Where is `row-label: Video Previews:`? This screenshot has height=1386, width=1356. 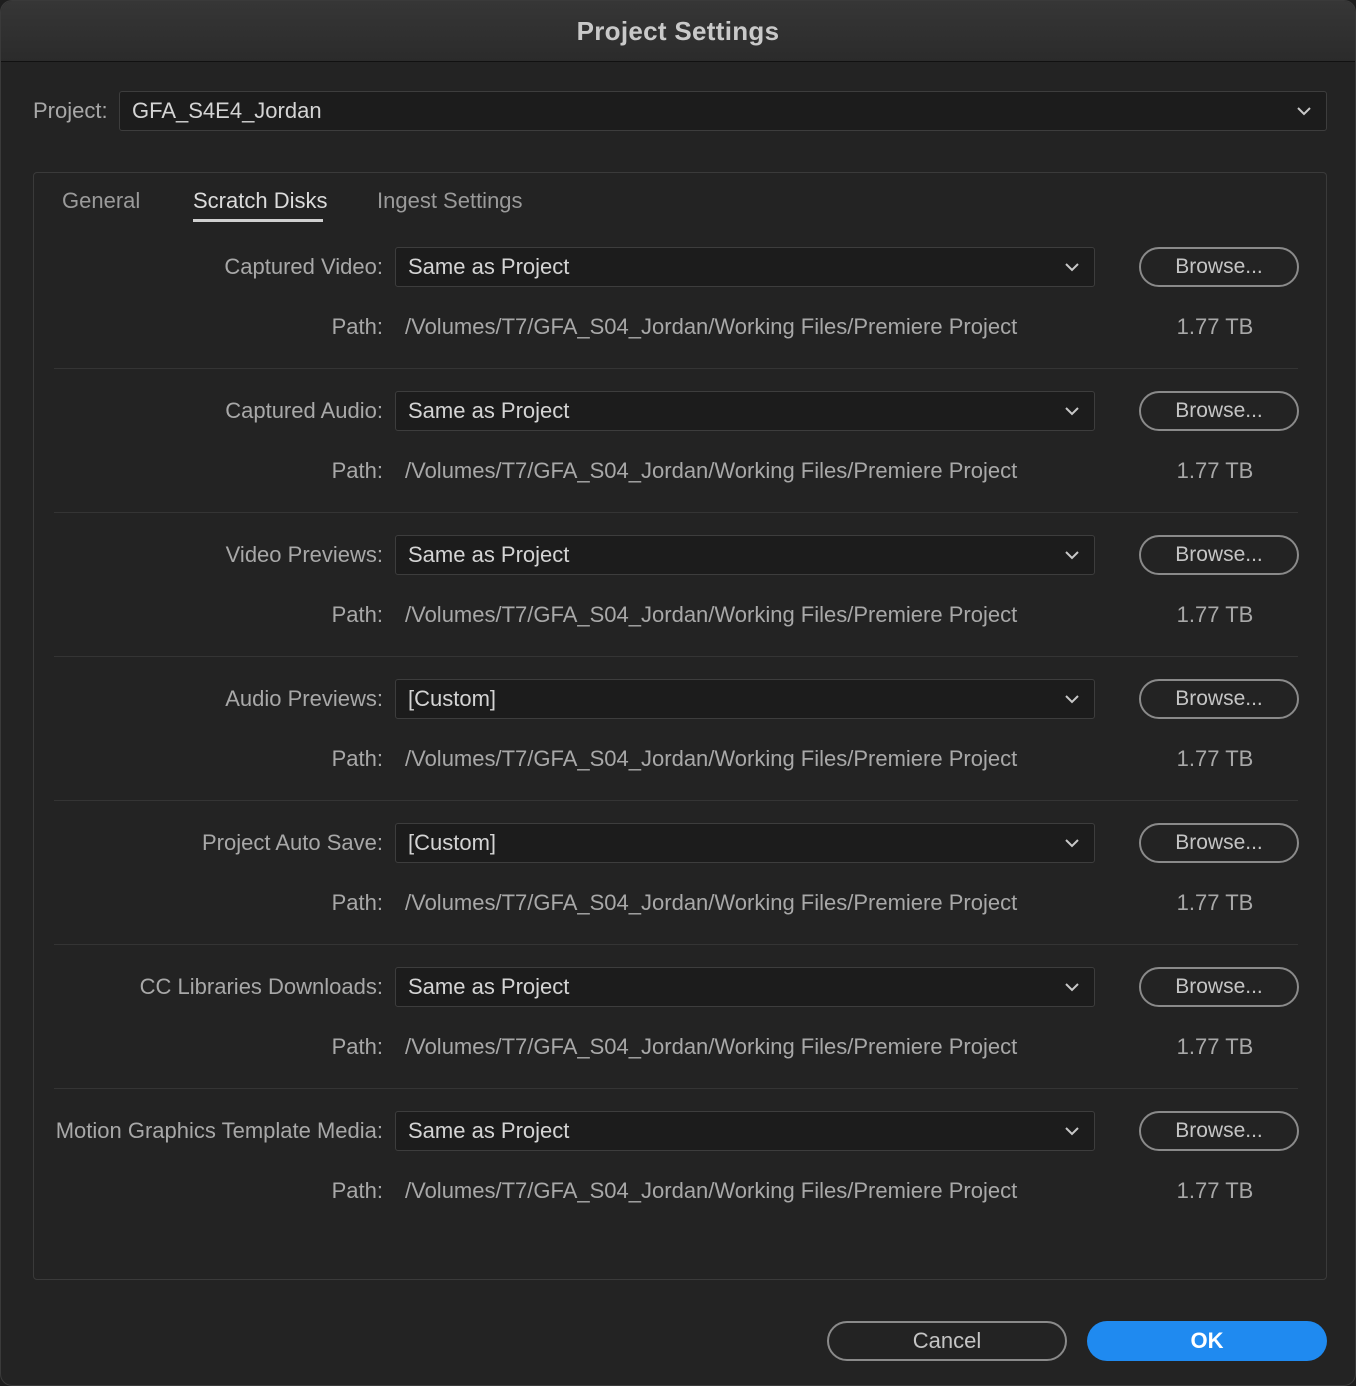
row-label: Video Previews: is located at coordinates (304, 554).